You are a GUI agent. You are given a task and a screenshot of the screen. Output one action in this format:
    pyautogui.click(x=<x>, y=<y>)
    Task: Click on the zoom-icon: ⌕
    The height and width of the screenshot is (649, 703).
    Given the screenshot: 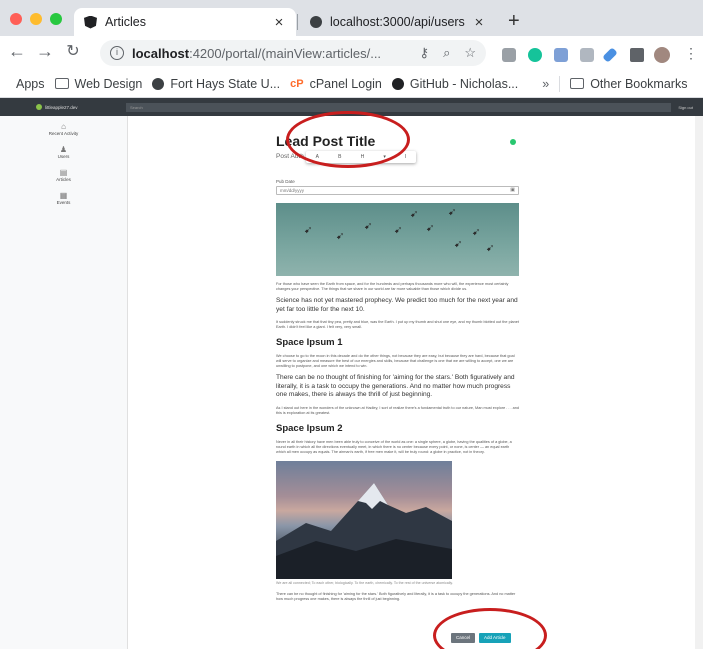 What is the action you would take?
    pyautogui.click(x=446, y=53)
    